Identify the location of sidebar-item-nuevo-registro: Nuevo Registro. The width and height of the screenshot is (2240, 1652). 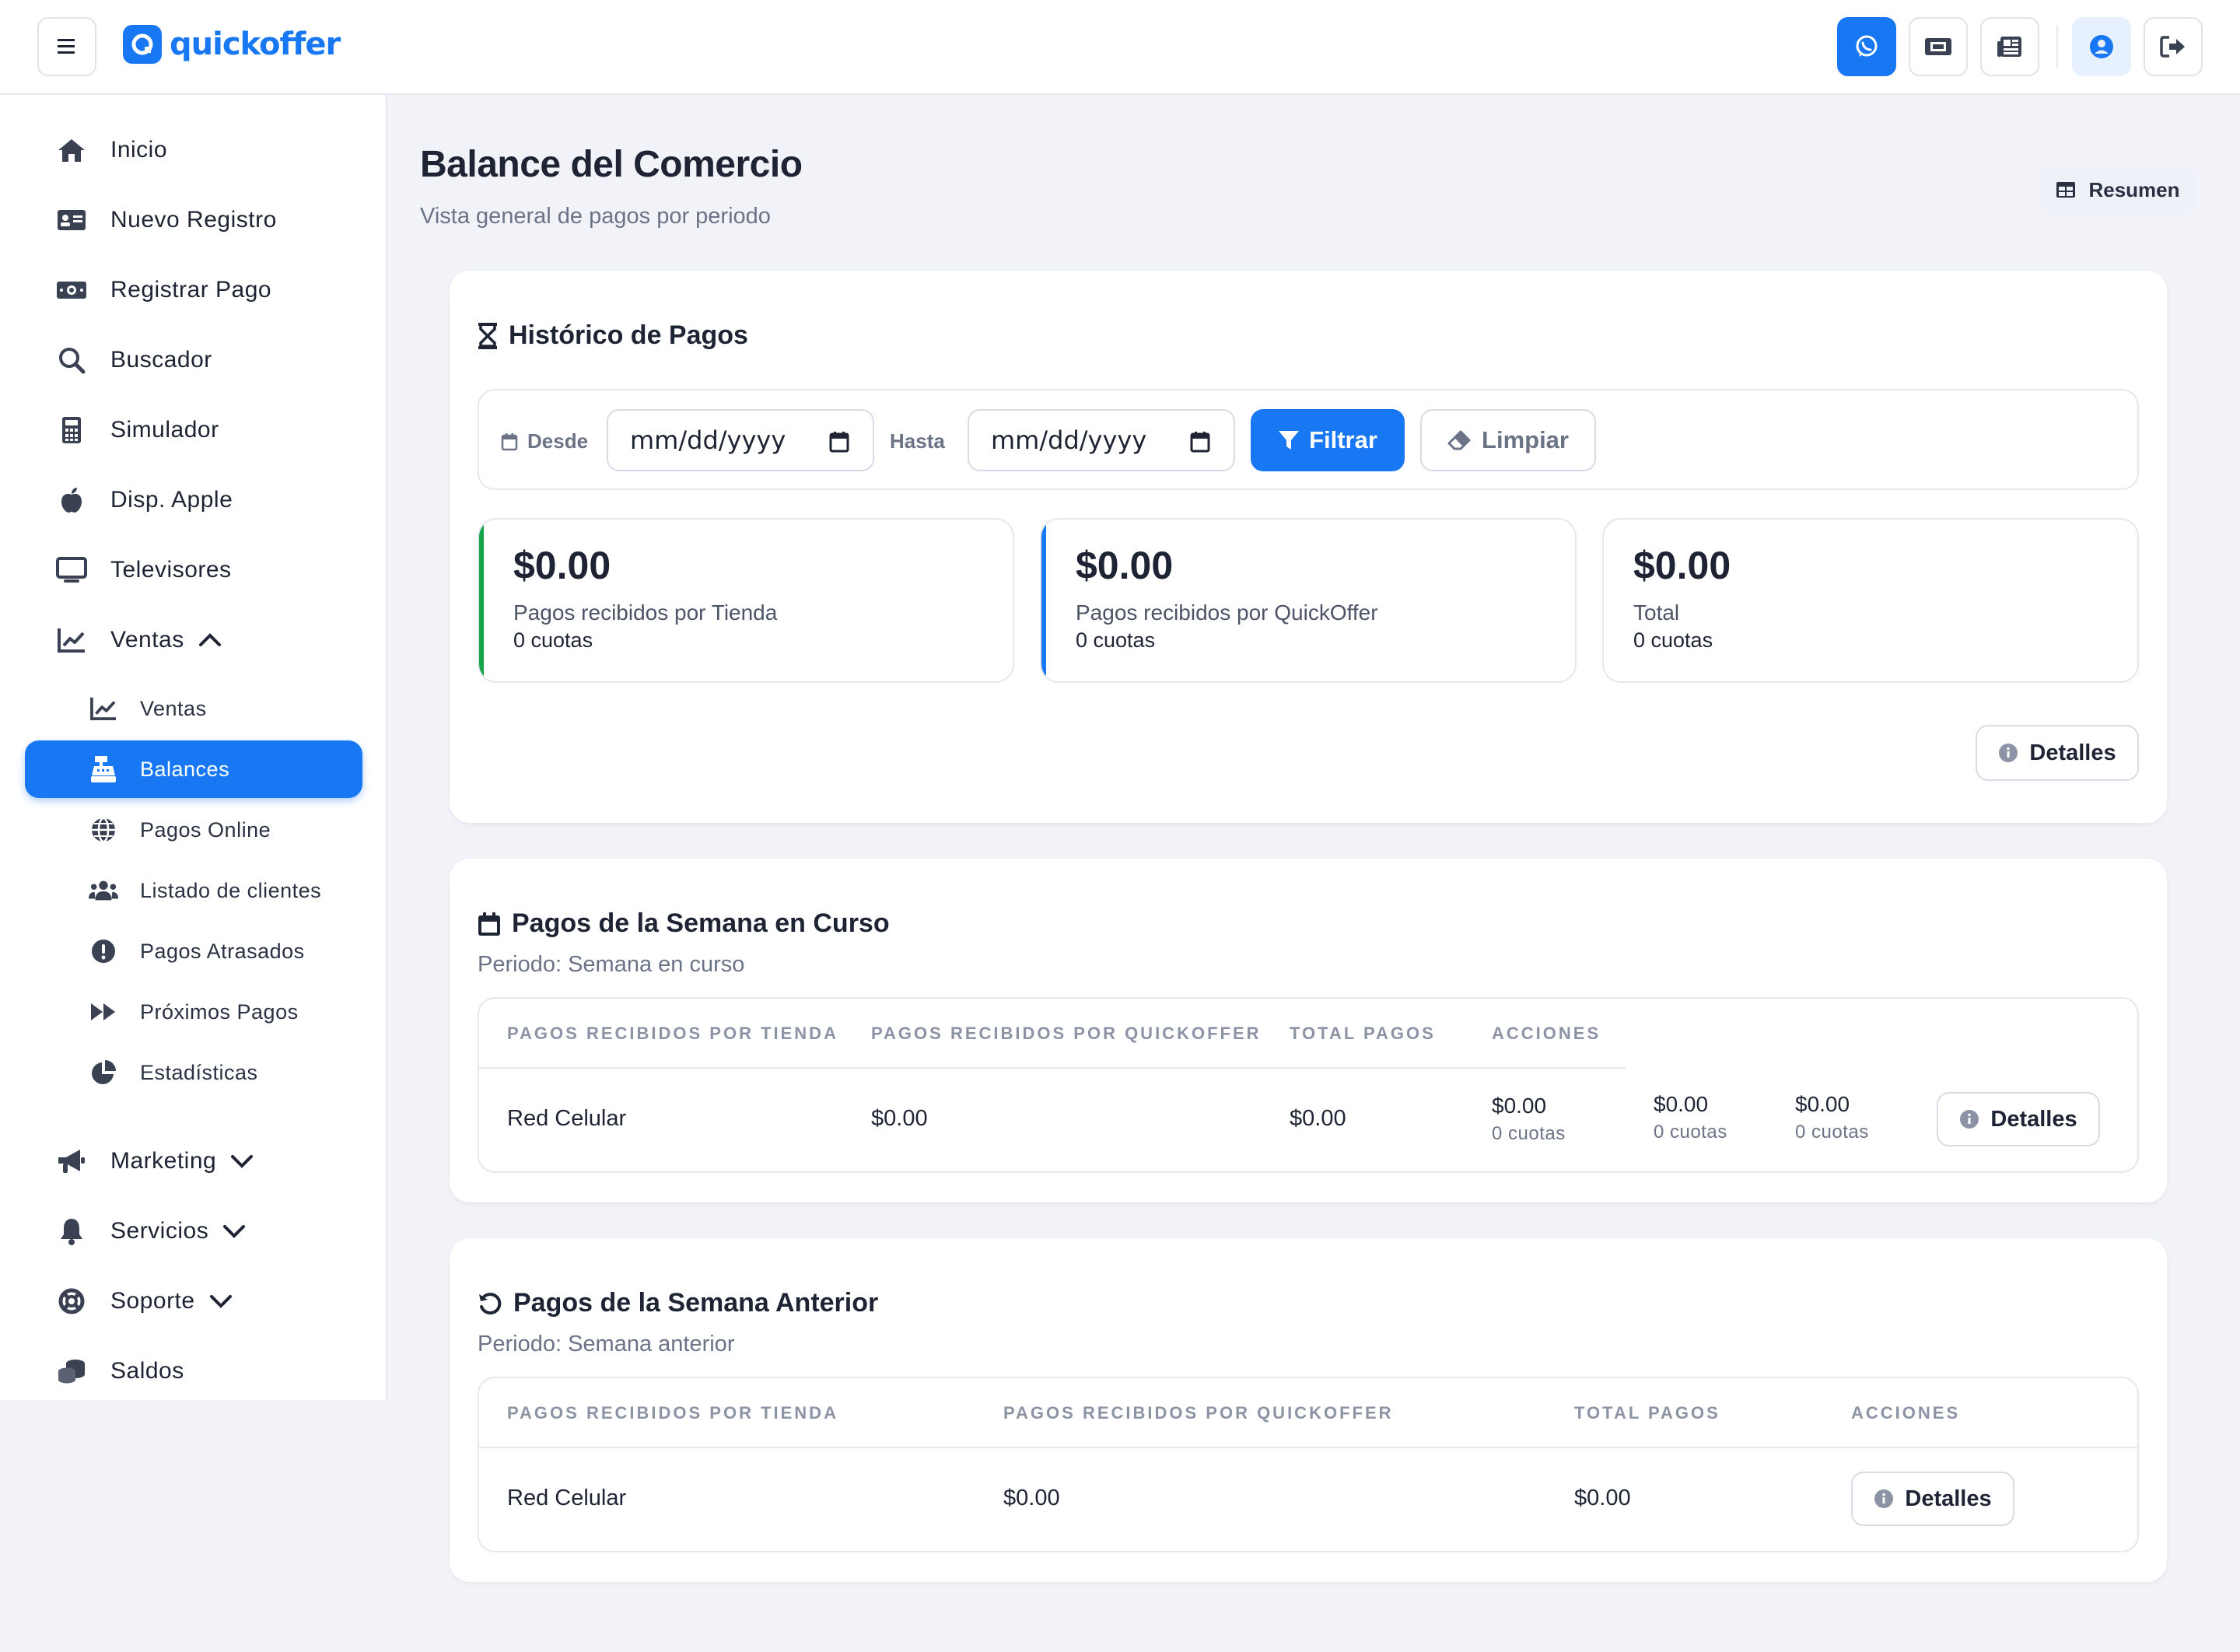
(194, 220).